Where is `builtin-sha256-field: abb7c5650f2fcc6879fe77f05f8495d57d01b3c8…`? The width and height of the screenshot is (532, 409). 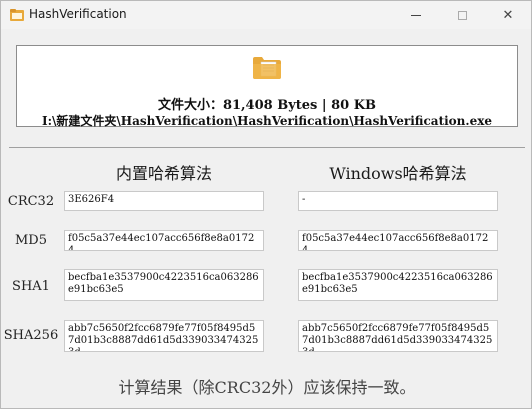 builtin-sha256-field: abb7c5650f2fcc6879fe77f05f8495d57d01b3c8… is located at coordinates (164, 336).